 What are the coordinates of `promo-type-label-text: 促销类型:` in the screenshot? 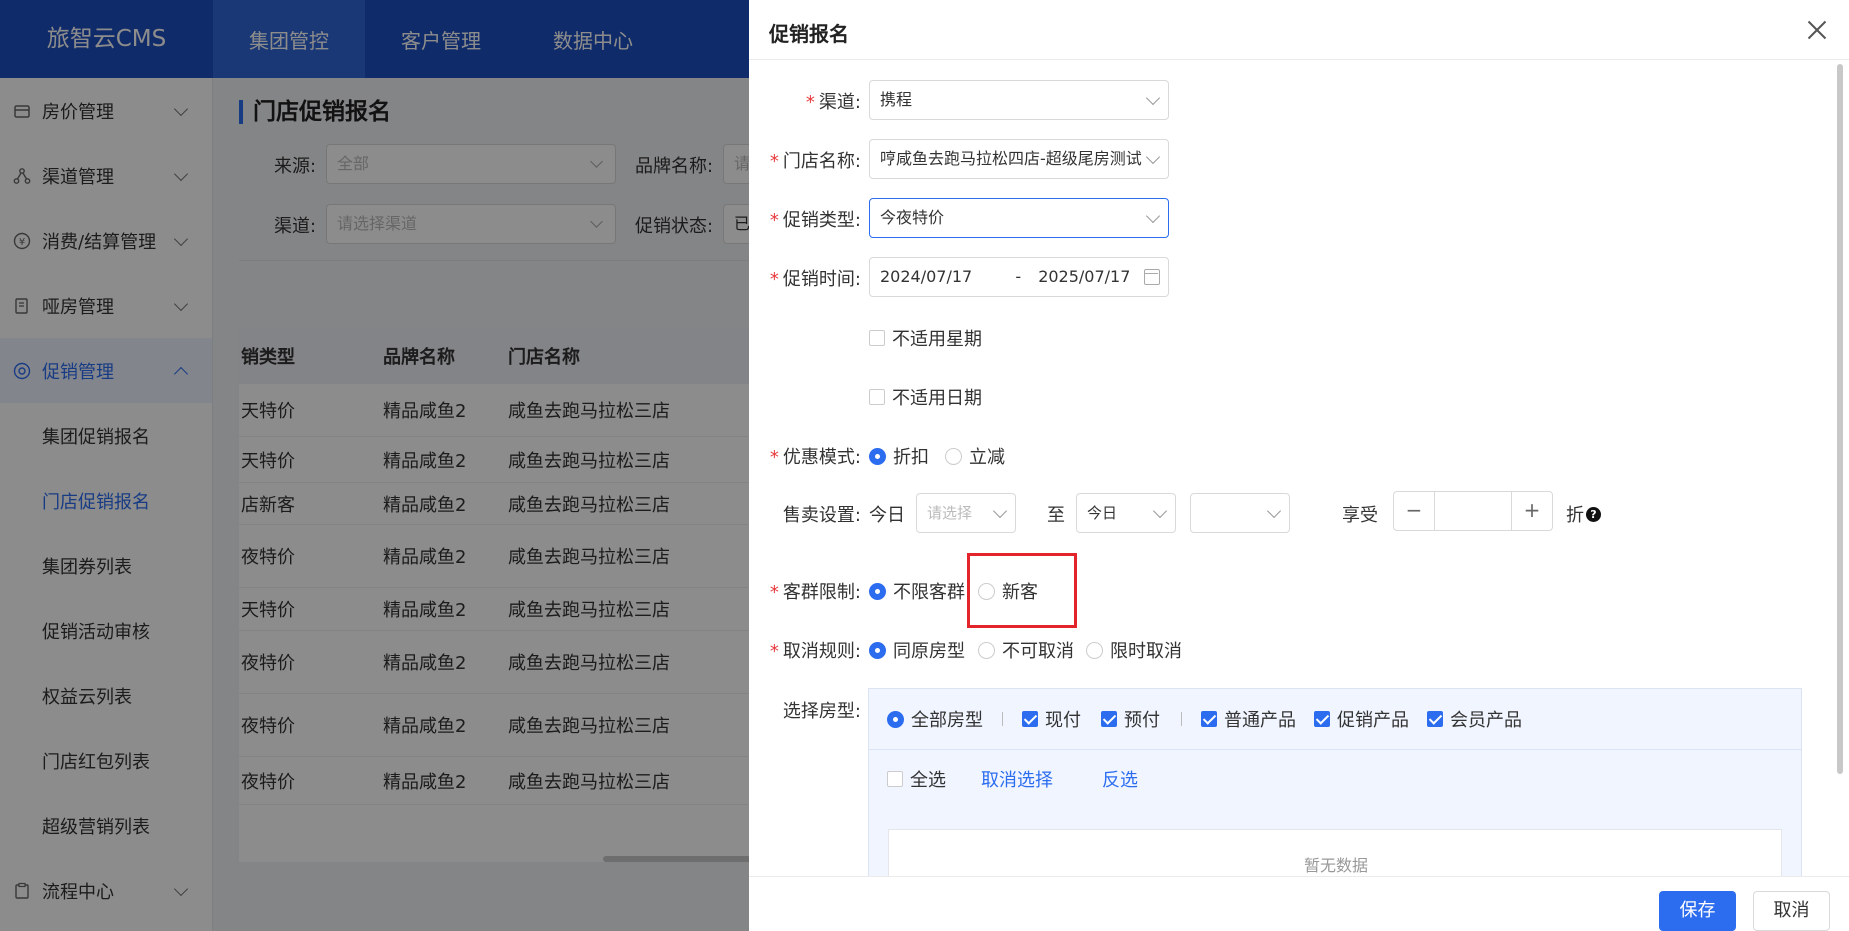 It's located at (821, 220).